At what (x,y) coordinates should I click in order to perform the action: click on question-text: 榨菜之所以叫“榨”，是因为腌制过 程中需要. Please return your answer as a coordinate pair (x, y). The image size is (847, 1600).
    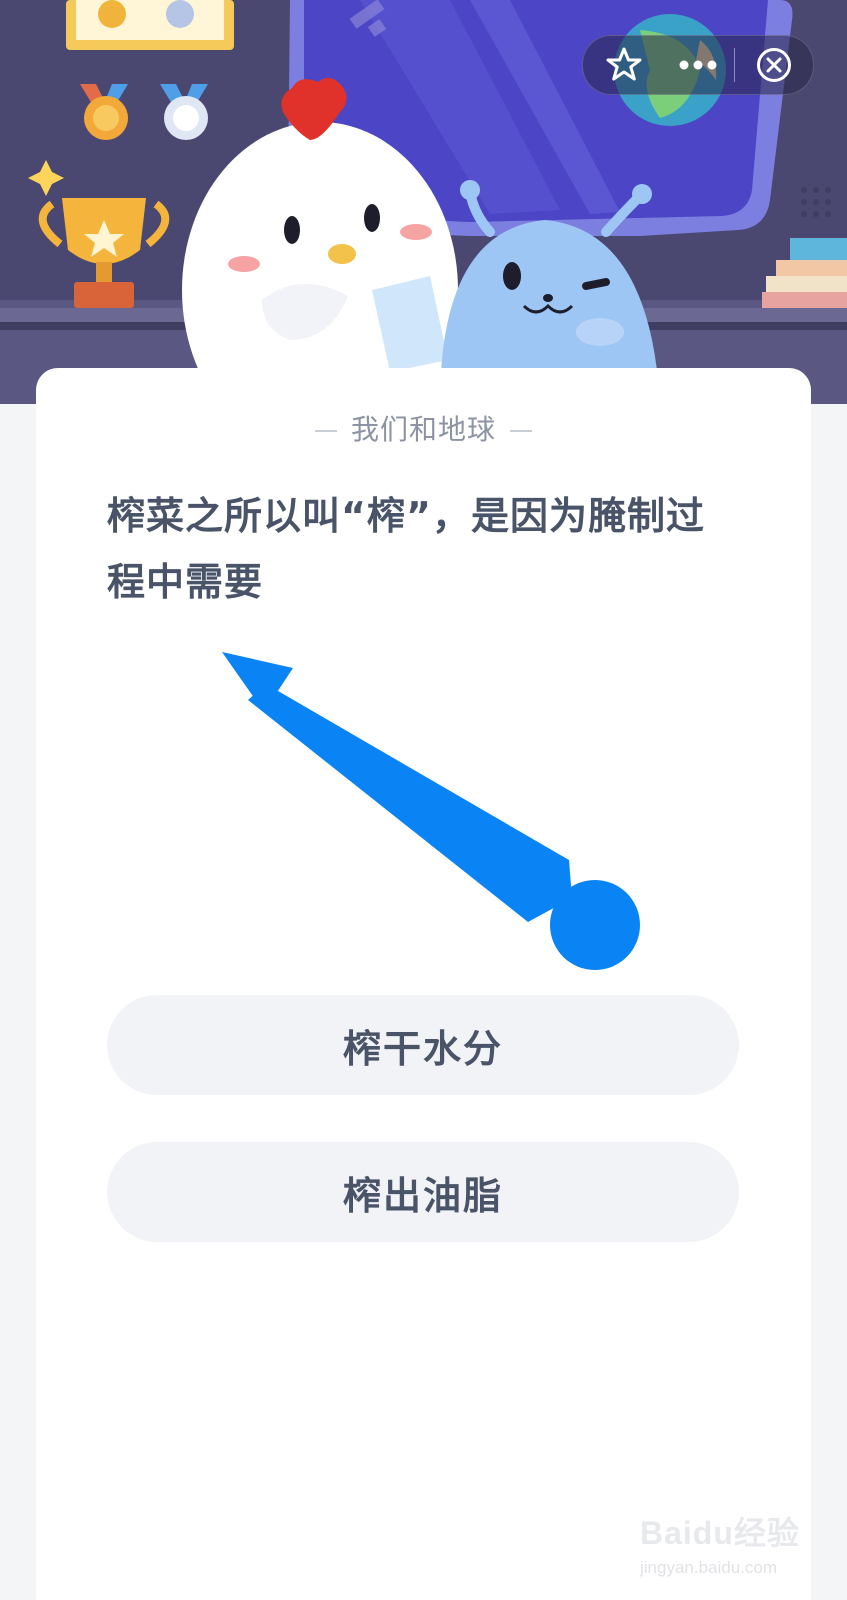
    Looking at the image, I should click on (437, 549).